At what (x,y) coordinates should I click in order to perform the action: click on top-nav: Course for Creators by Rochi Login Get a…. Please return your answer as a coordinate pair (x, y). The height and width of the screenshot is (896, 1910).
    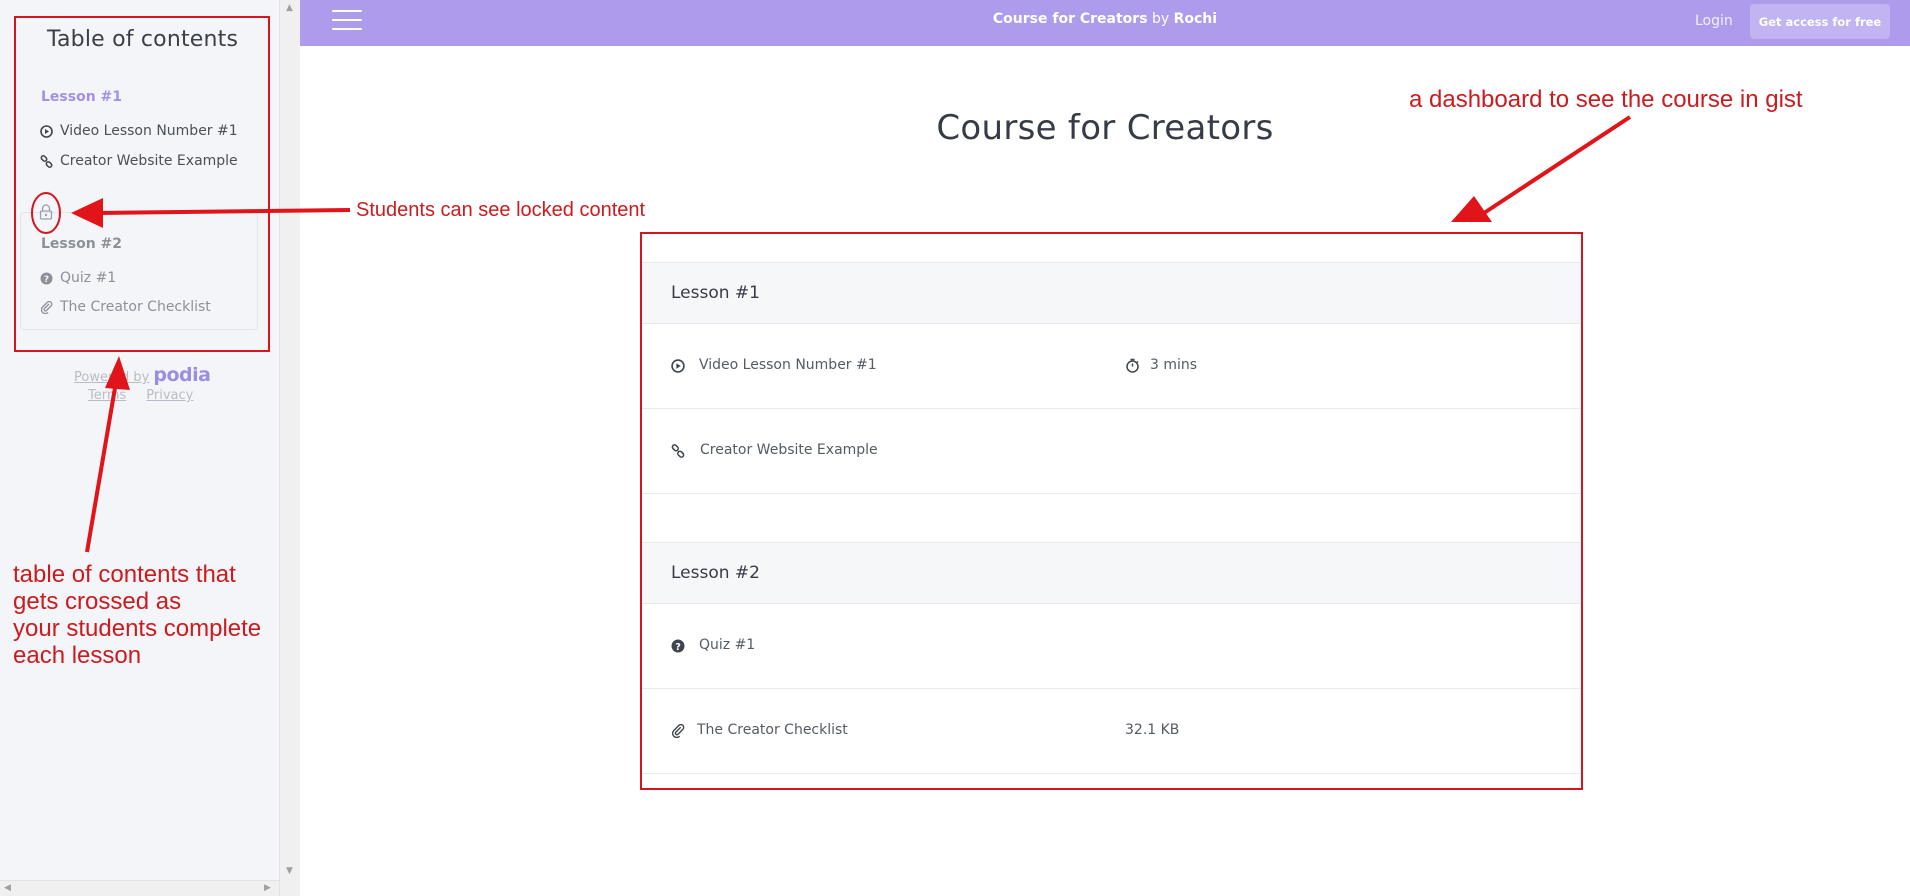
    Looking at the image, I should click on (1105, 23).